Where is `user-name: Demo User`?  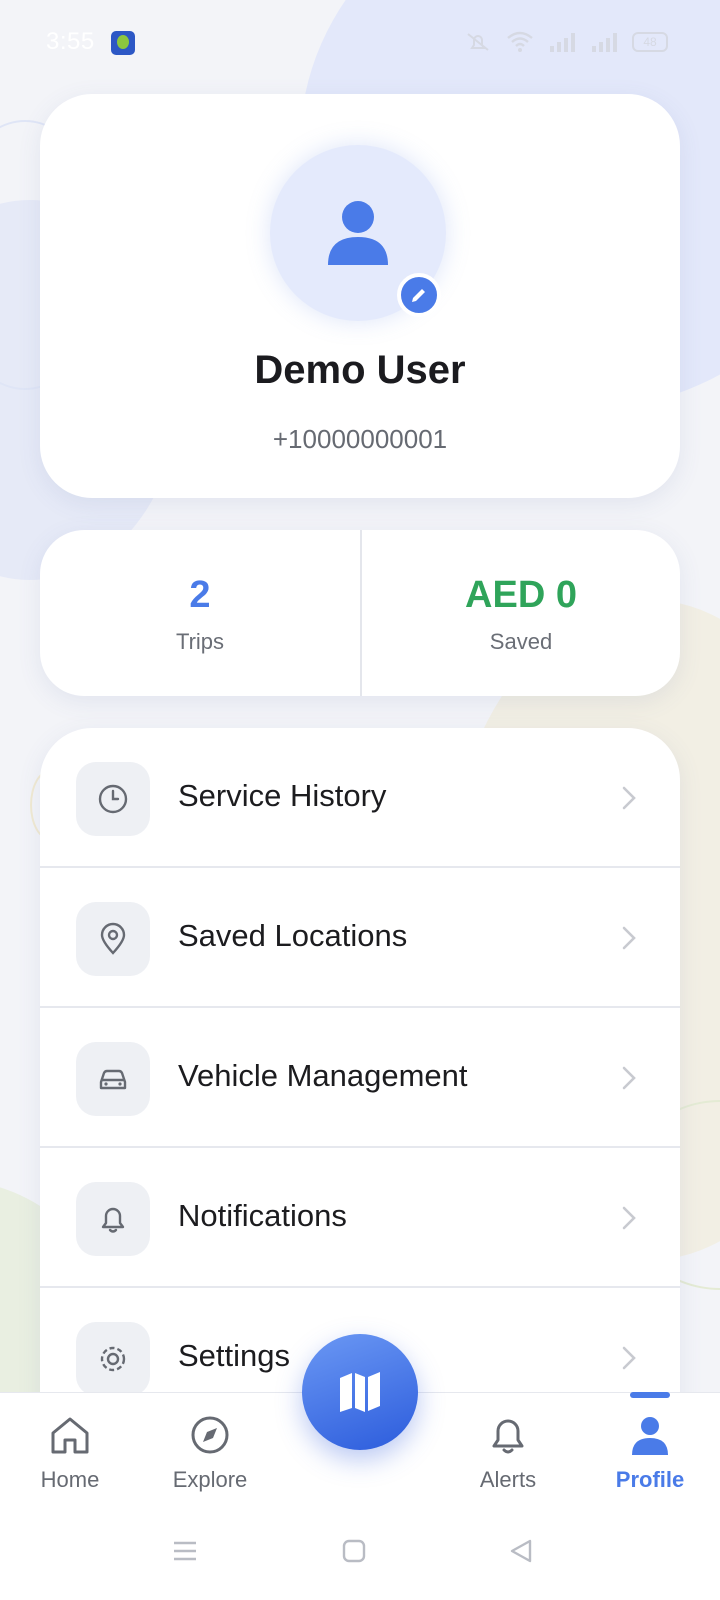
user-name: Demo User is located at coordinates (360, 370).